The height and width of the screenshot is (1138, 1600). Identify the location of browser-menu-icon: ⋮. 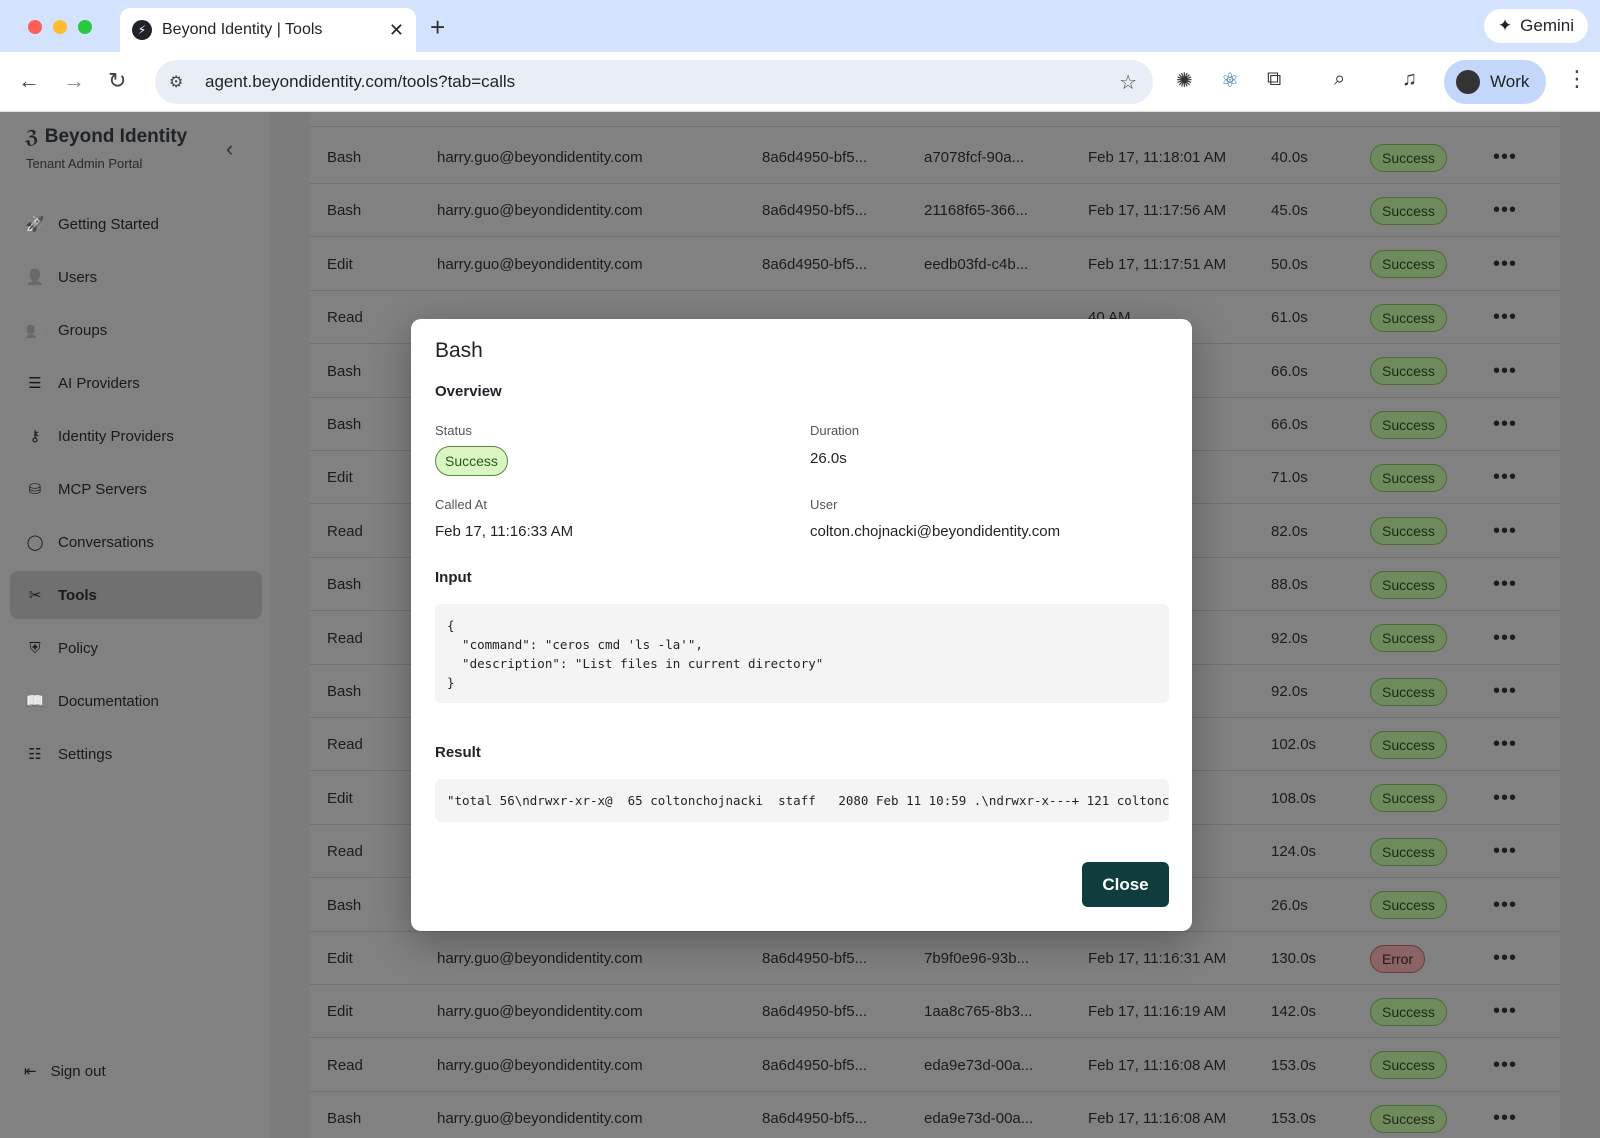
(1577, 79).